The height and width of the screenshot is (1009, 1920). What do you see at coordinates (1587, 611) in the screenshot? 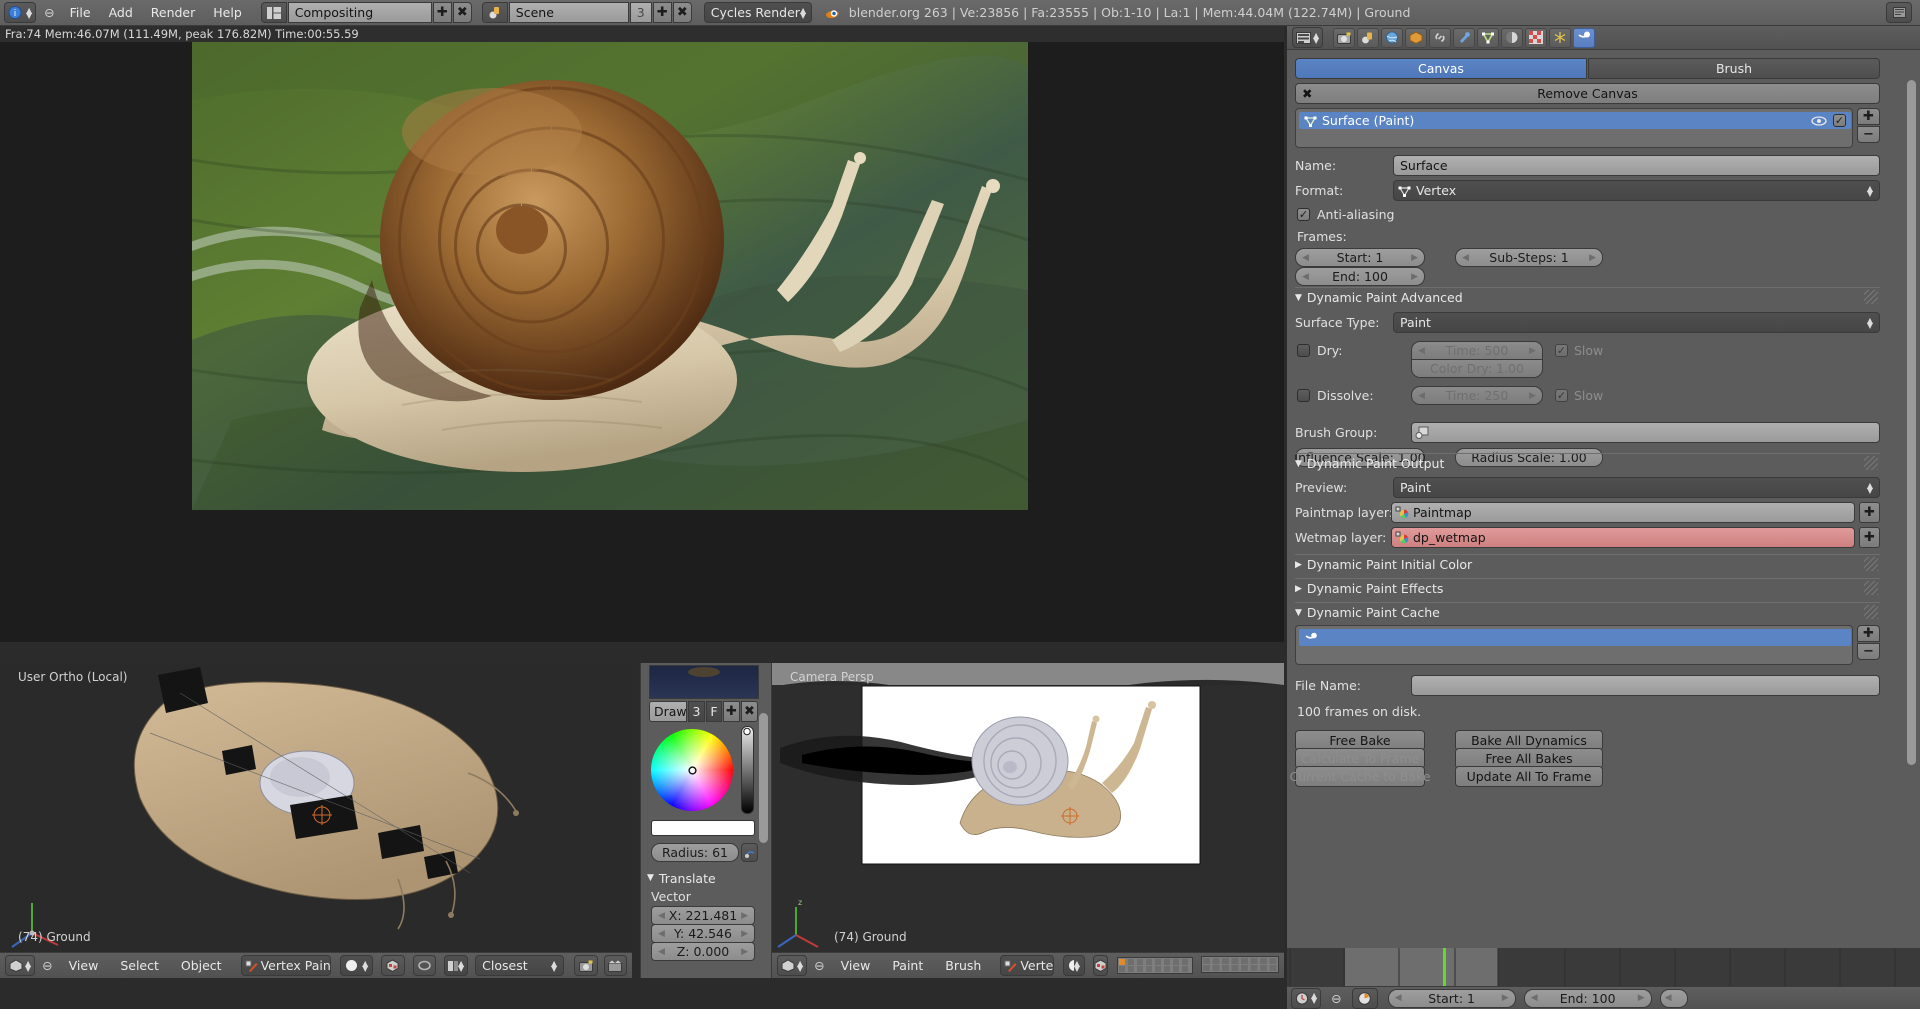
I see `cache-panel-header: ▼ Dynamic Paint Cache` at bounding box center [1587, 611].